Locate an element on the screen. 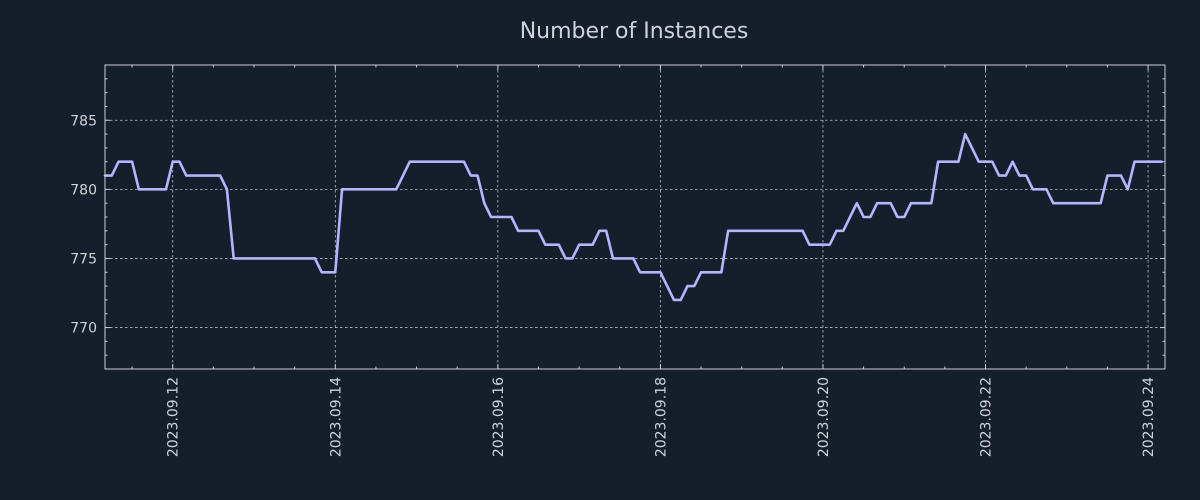 Image resolution: width=1200 pixels, height=500 pixels. y-tick-label: 785 is located at coordinates (83, 121).